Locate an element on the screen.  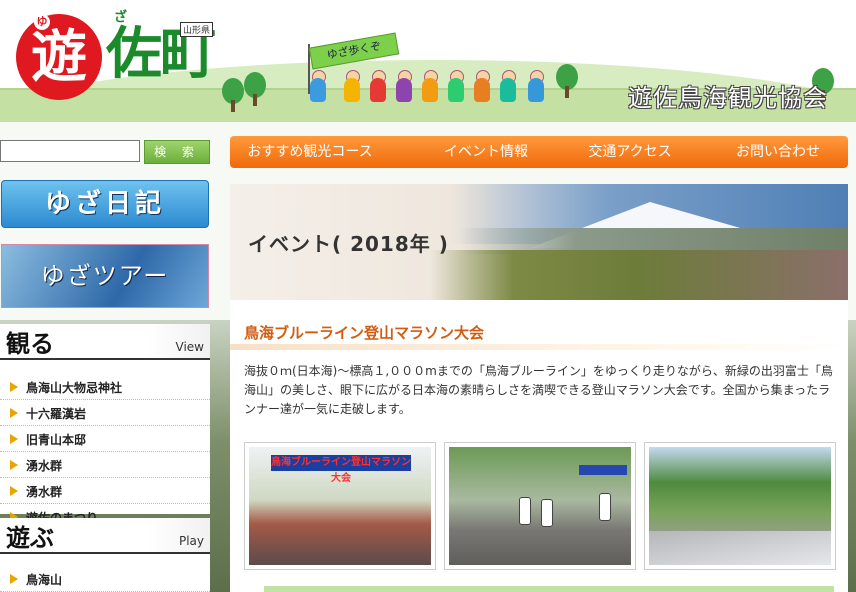
photo-sign is located at coordinates (603, 470).